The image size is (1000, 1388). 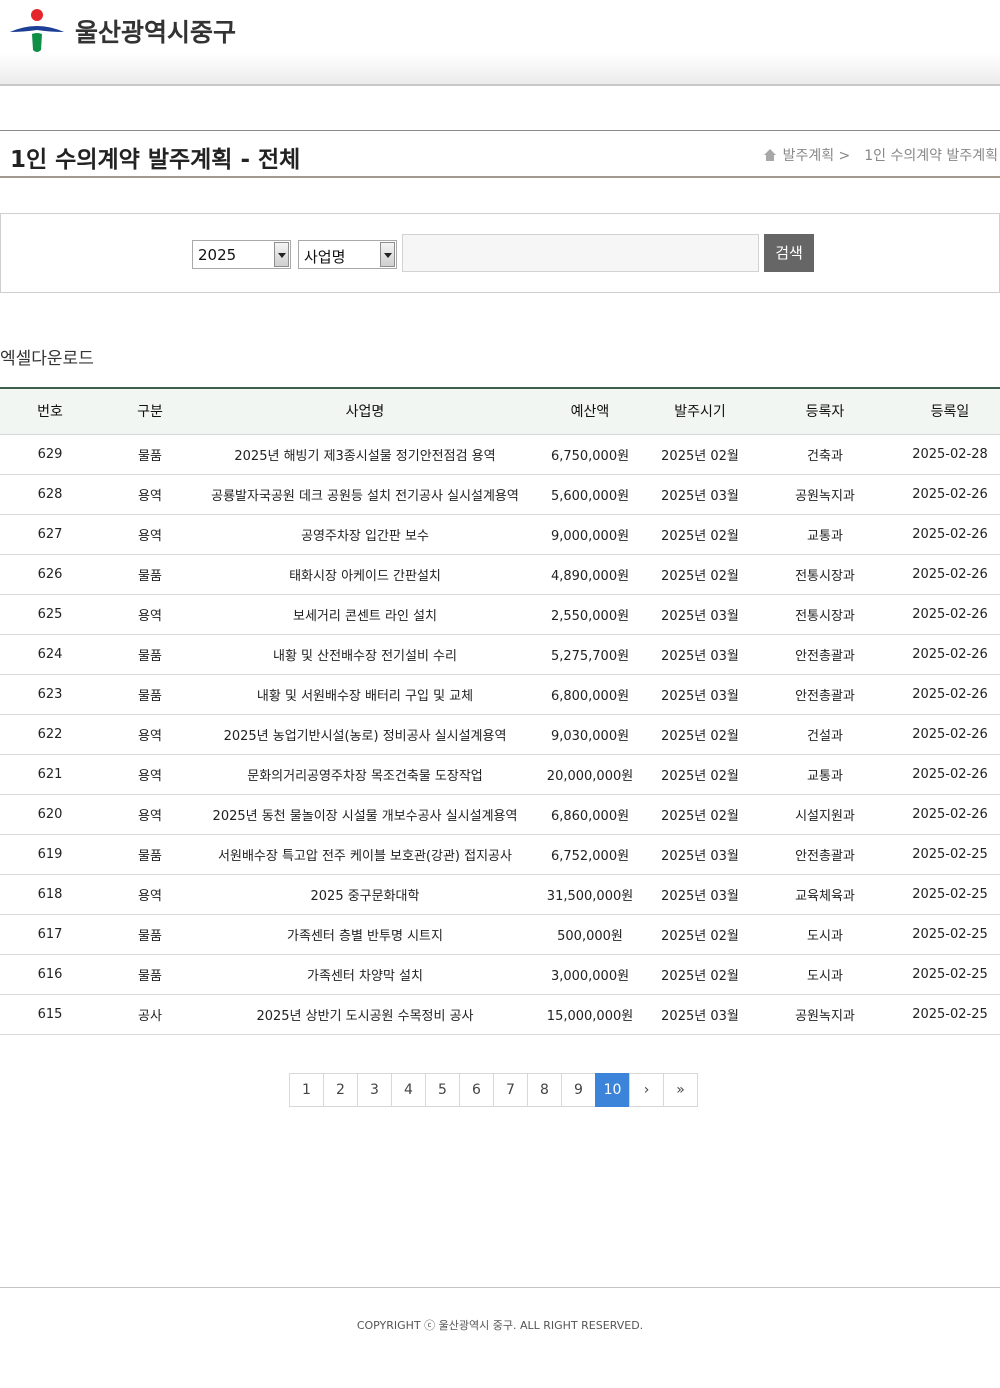 What do you see at coordinates (365, 494) in the screenshot?
I see `cell-project-name: 공룡발자국공원 데크 공원등 설치 전기공사 실시설계용역` at bounding box center [365, 494].